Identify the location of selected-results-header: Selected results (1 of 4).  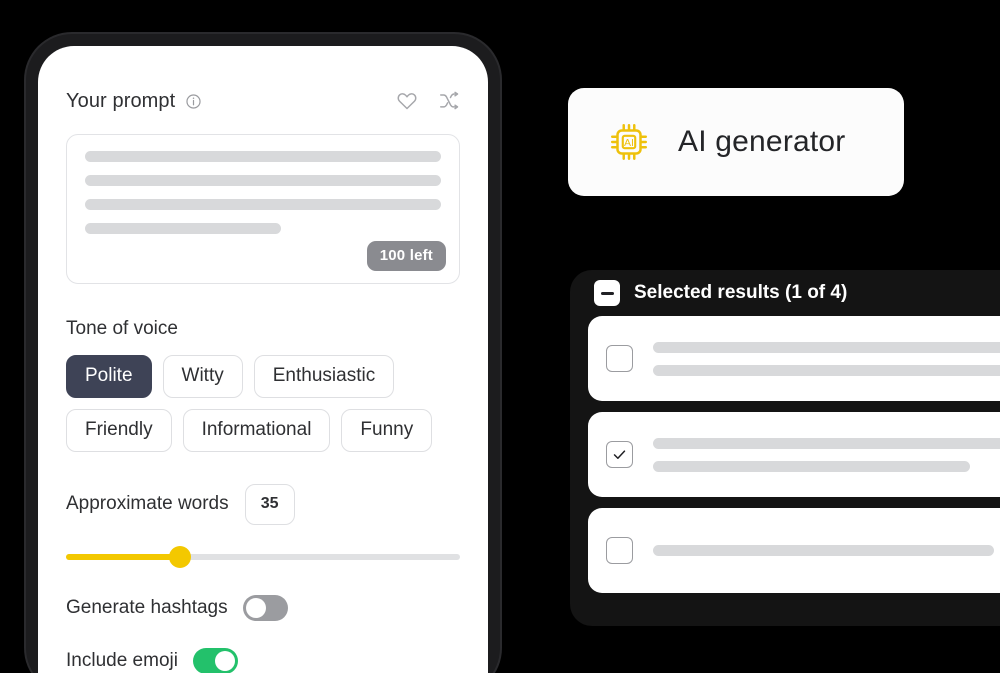
(785, 293).